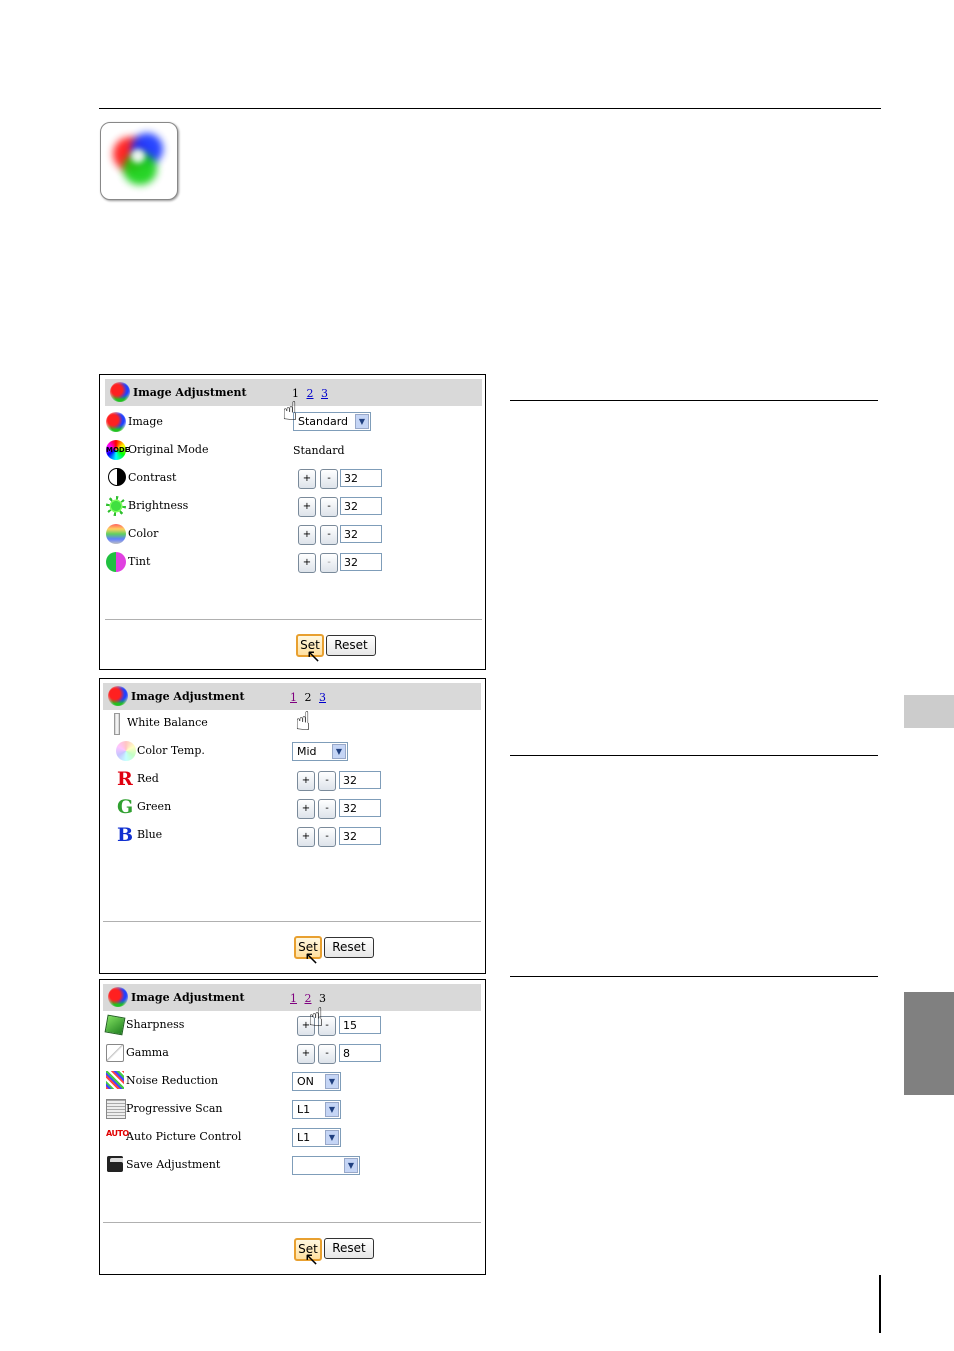  What do you see at coordinates (360, 1025) in the screenshot?
I see `sharpness-value-field: 15` at bounding box center [360, 1025].